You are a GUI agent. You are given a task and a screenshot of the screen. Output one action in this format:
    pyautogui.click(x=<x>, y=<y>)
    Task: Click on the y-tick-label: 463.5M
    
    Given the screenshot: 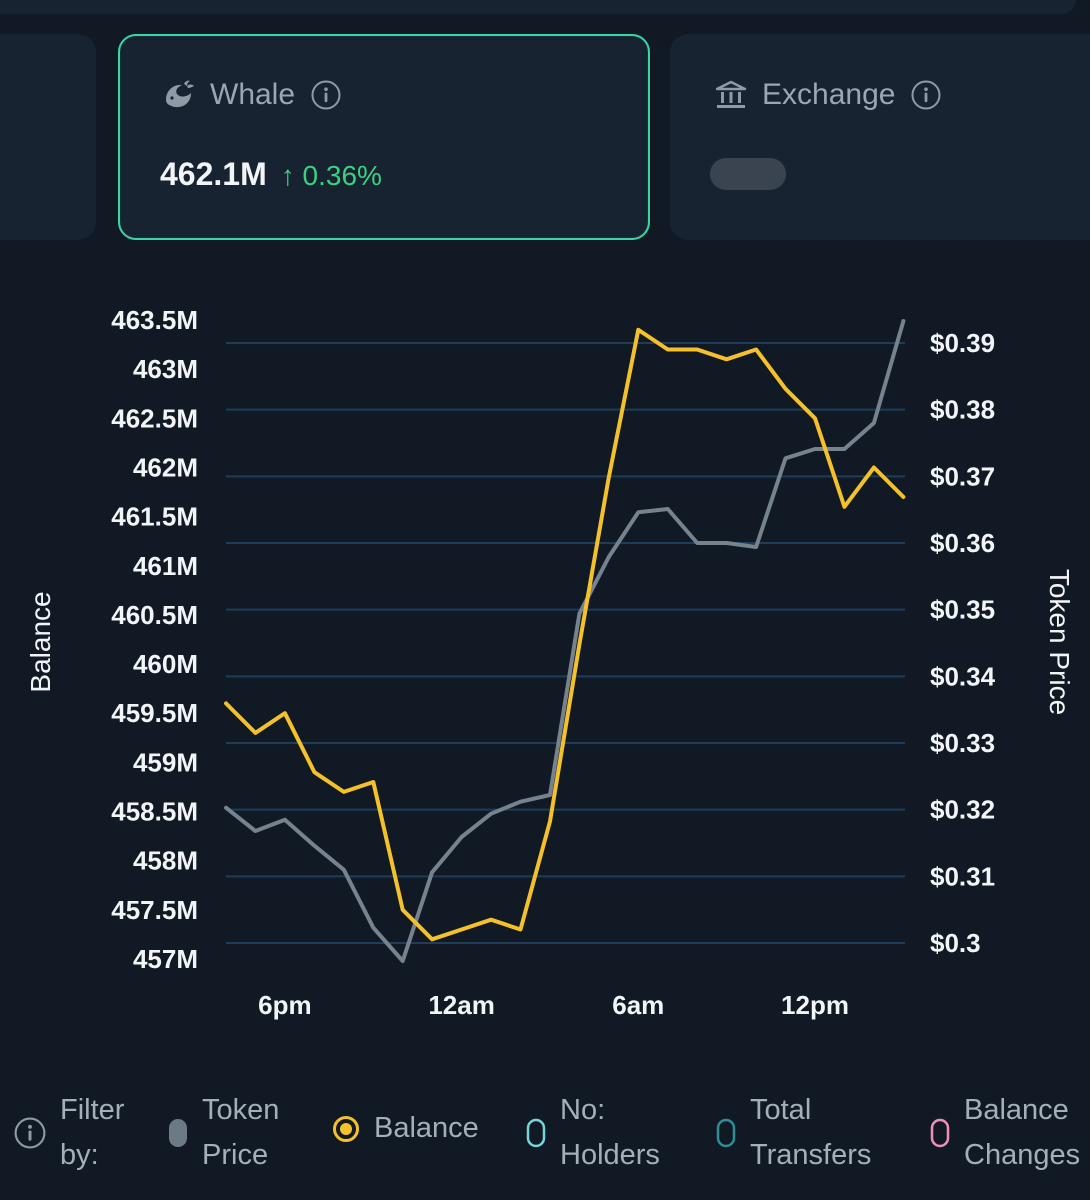 What is the action you would take?
    pyautogui.click(x=154, y=320)
    